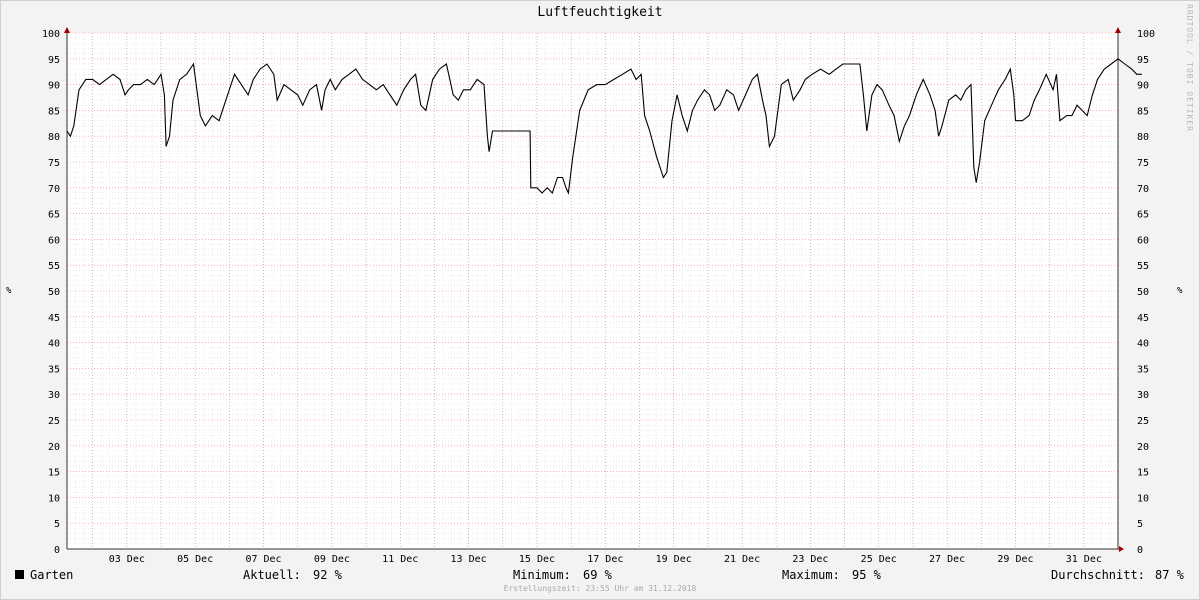 Image resolution: width=1200 pixels, height=600 pixels. I want to click on y-tick-label-left: 50, so click(54, 292).